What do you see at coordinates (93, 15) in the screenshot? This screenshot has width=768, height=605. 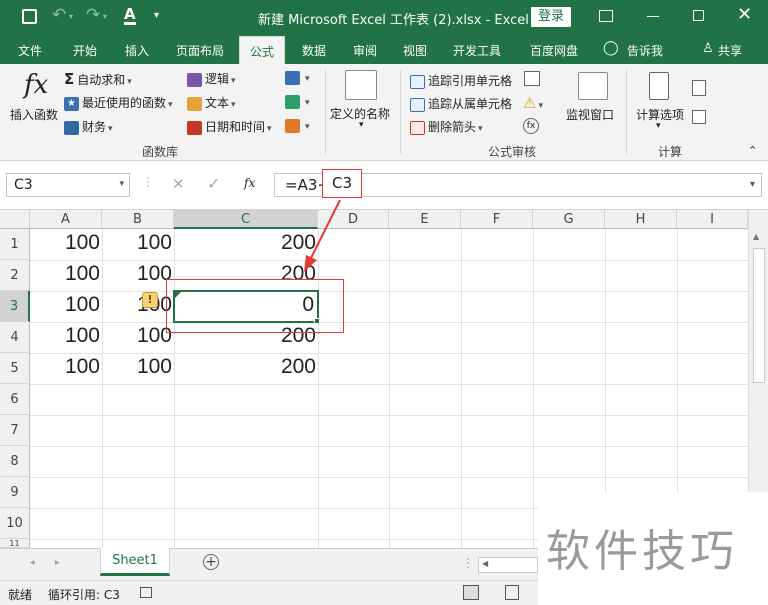 I see `redo-icon: ↷` at bounding box center [93, 15].